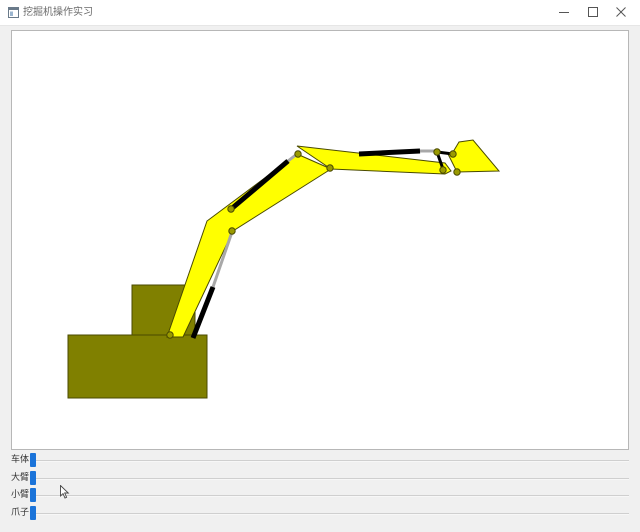 This screenshot has height=532, width=640. Describe the element at coordinates (437, 152) in the screenshot. I see `pivot-bucket-link` at that location.